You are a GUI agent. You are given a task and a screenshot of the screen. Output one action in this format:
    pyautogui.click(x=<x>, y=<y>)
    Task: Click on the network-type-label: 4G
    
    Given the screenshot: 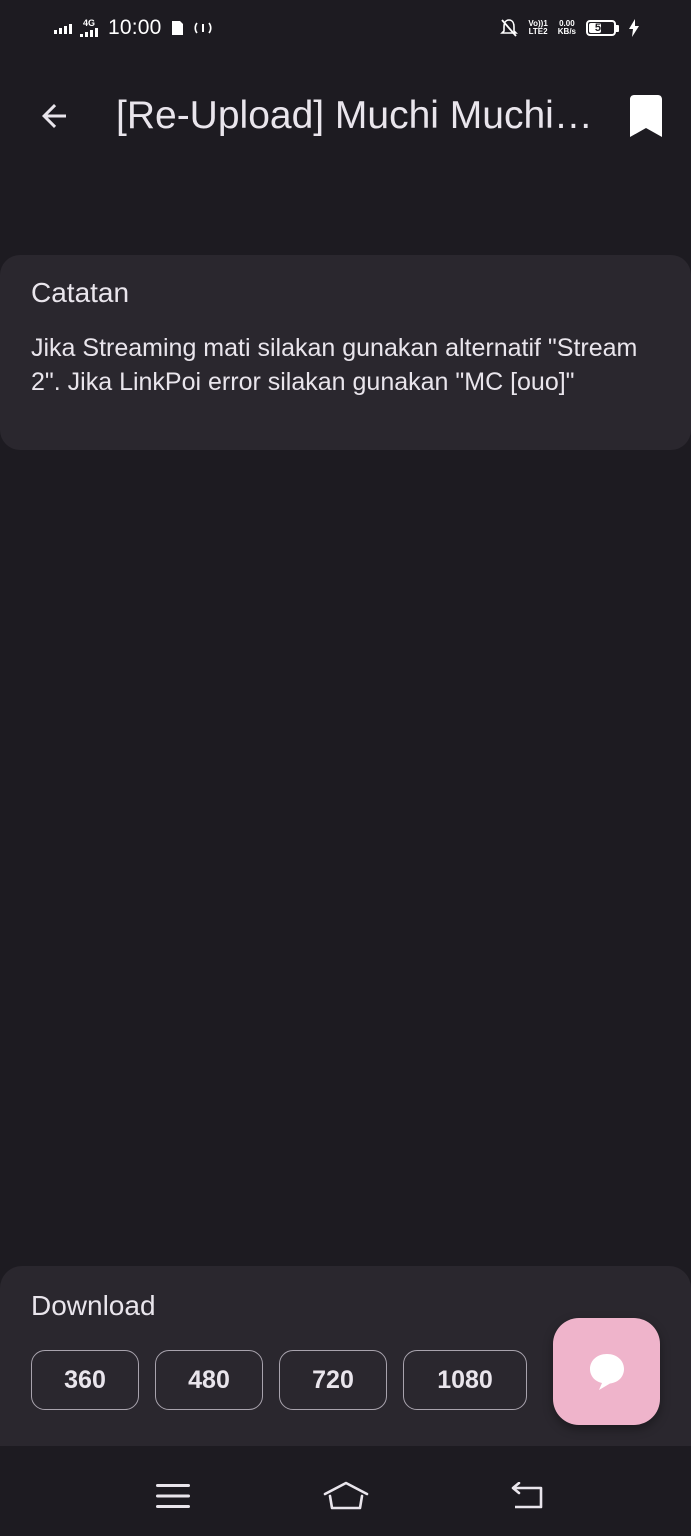 What is the action you would take?
    pyautogui.click(x=88, y=23)
    